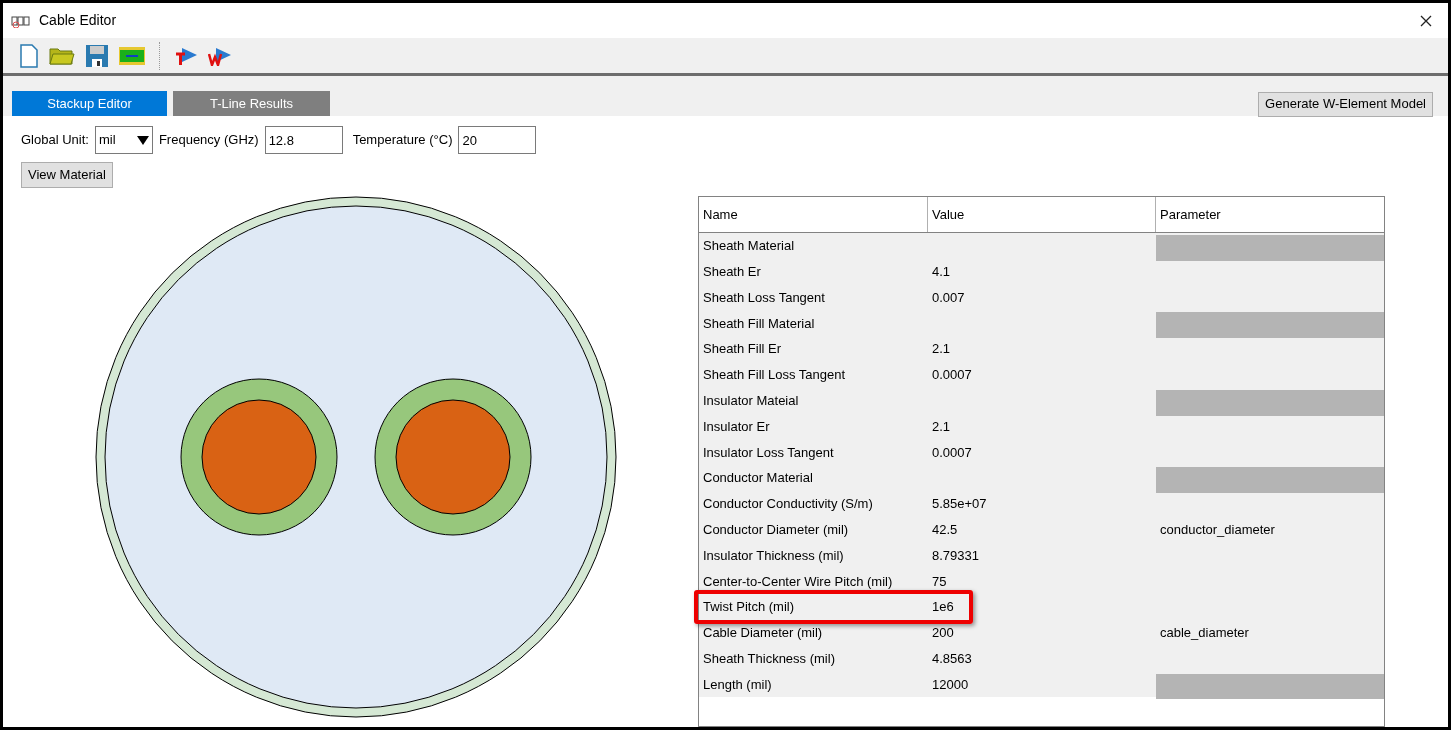 The width and height of the screenshot is (1451, 730). What do you see at coordinates (142, 140) in the screenshot?
I see `dropdown-arrow-icon` at bounding box center [142, 140].